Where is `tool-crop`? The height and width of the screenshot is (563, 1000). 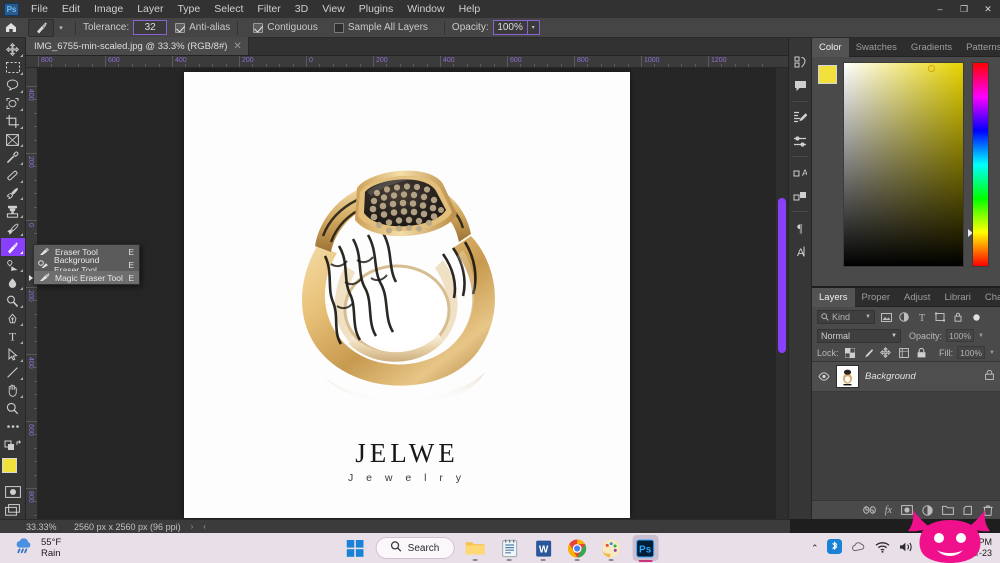 tool-crop is located at coordinates (13, 122).